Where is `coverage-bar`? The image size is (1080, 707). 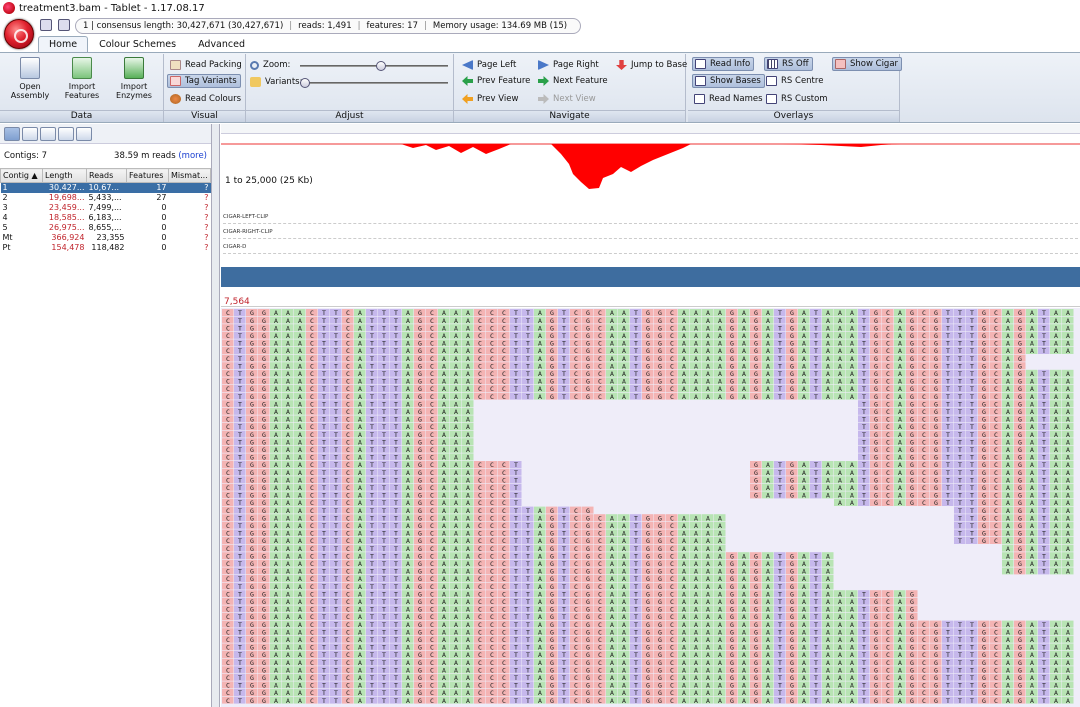
coverage-bar is located at coordinates (650, 277).